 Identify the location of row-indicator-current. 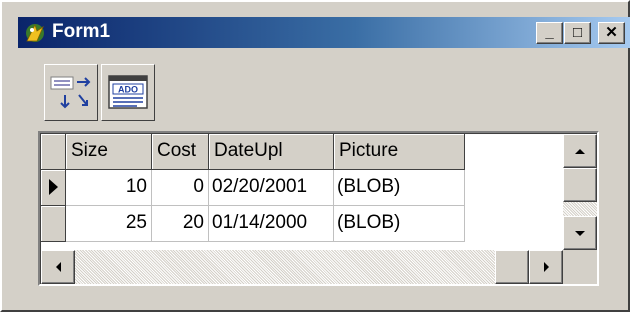
(53, 188).